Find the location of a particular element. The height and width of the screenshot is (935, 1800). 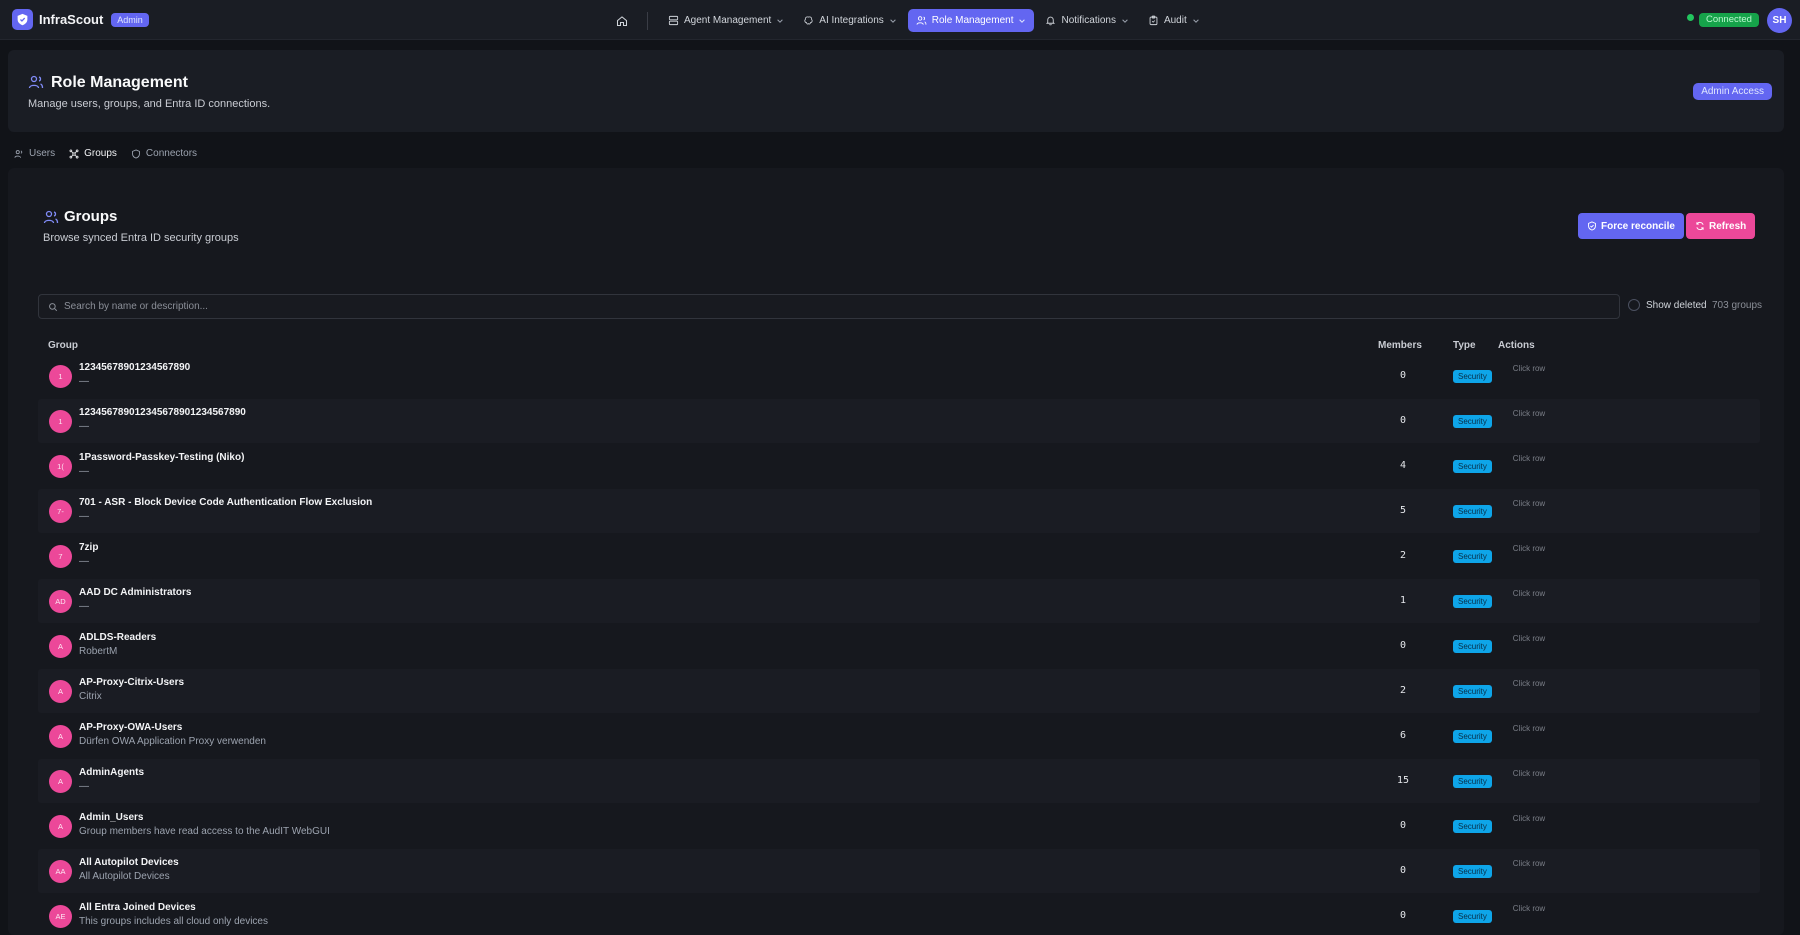

group-description: RobertM is located at coordinates (98, 651).